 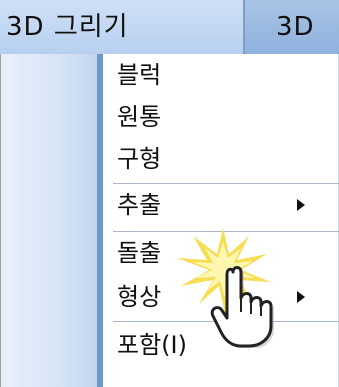 I want to click on menu-item-label: 구형, so click(x=139, y=159).